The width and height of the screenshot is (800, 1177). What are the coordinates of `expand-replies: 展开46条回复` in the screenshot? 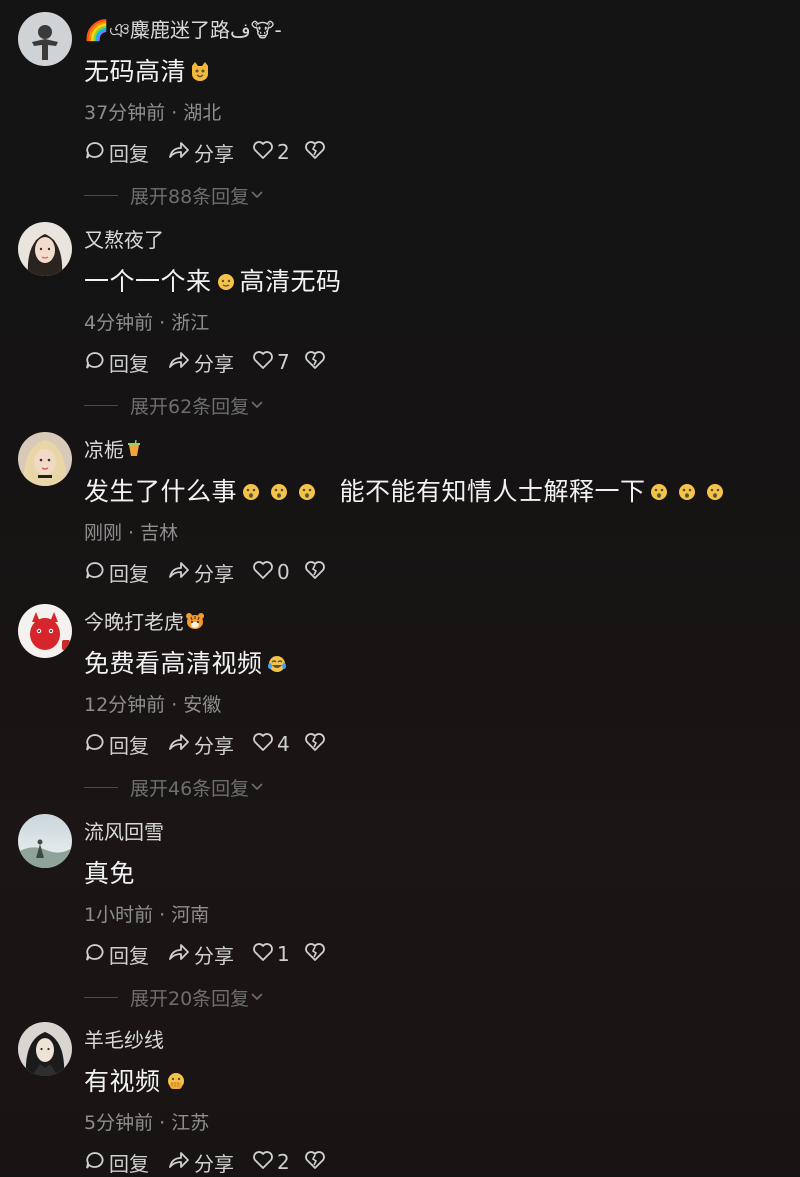 It's located at (174, 787).